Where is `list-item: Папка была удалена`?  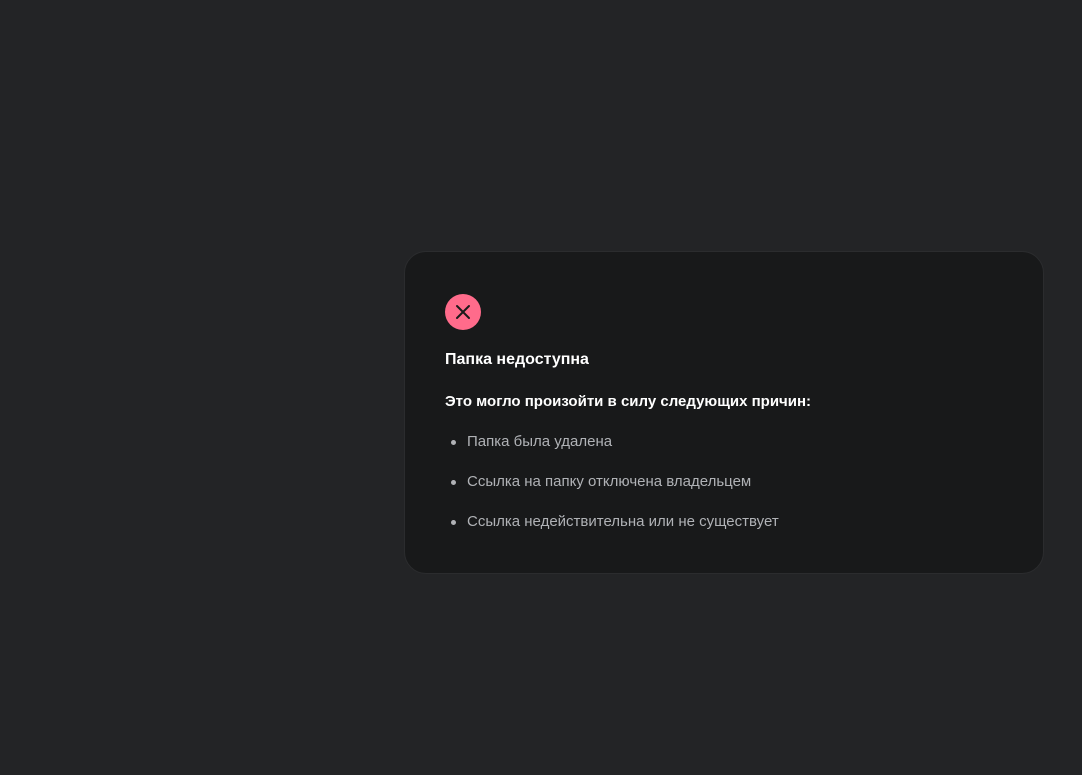 list-item: Папка была удалена is located at coordinates (724, 442).